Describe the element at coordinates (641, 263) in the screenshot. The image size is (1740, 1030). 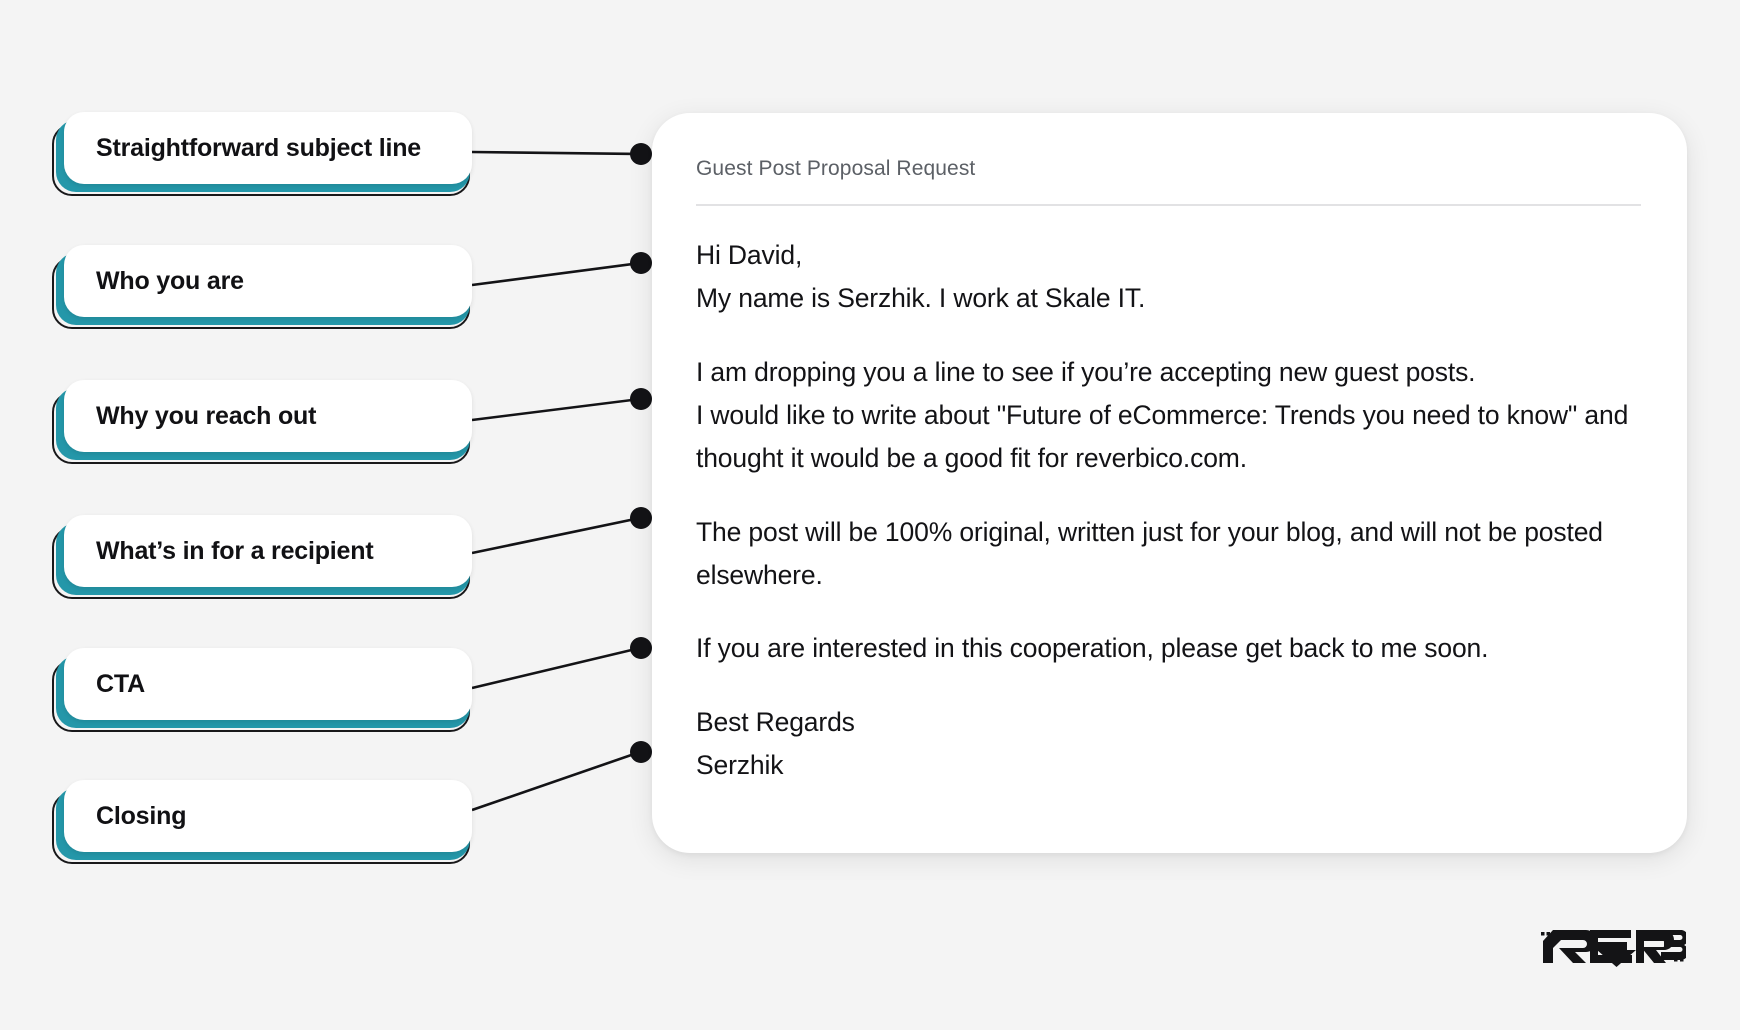
I see `connector-dot-who-you-are` at that location.